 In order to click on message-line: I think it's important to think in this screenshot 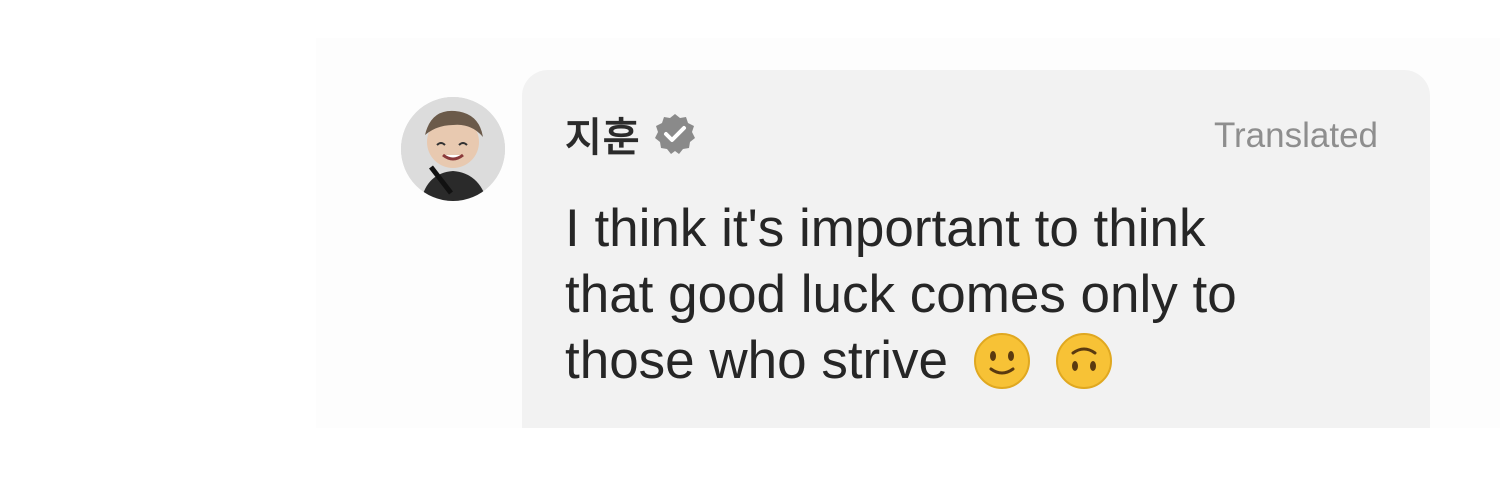, I will do `click(885, 228)`.